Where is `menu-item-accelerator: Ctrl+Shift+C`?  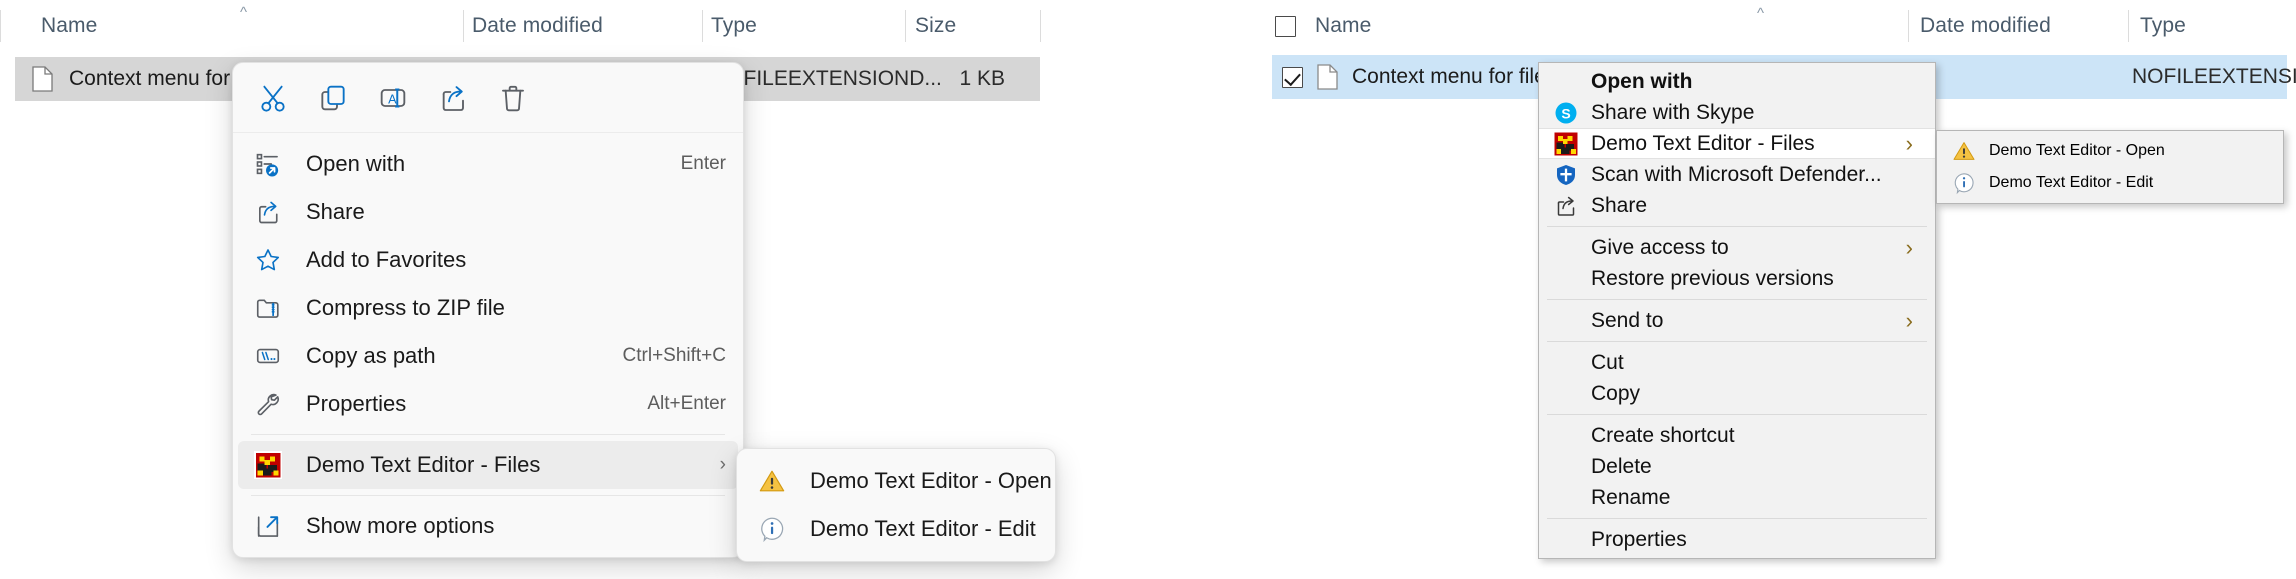
menu-item-accelerator: Ctrl+Shift+C is located at coordinates (674, 355).